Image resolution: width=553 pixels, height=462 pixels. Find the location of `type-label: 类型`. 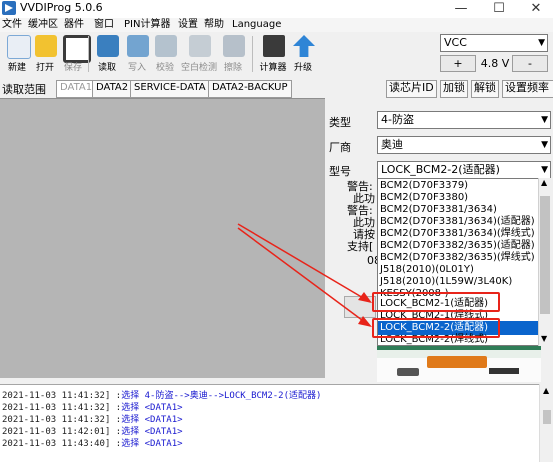

type-label: 类型 is located at coordinates (340, 122).